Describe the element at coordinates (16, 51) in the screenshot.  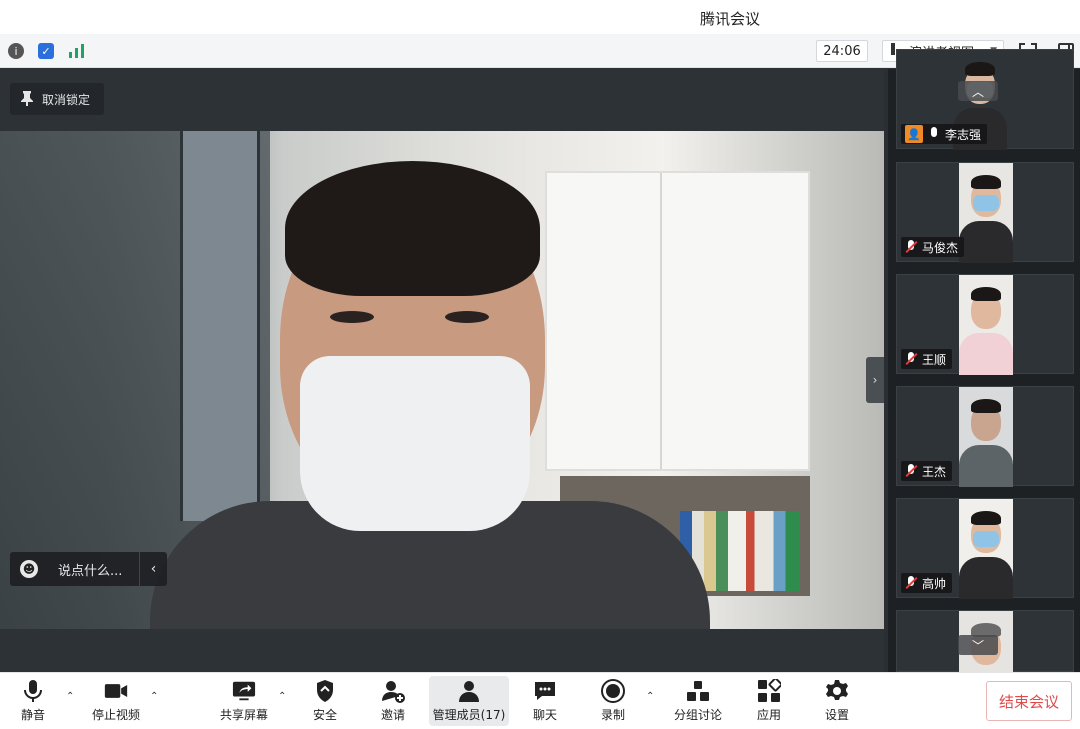
I see `info-icon: i` at that location.